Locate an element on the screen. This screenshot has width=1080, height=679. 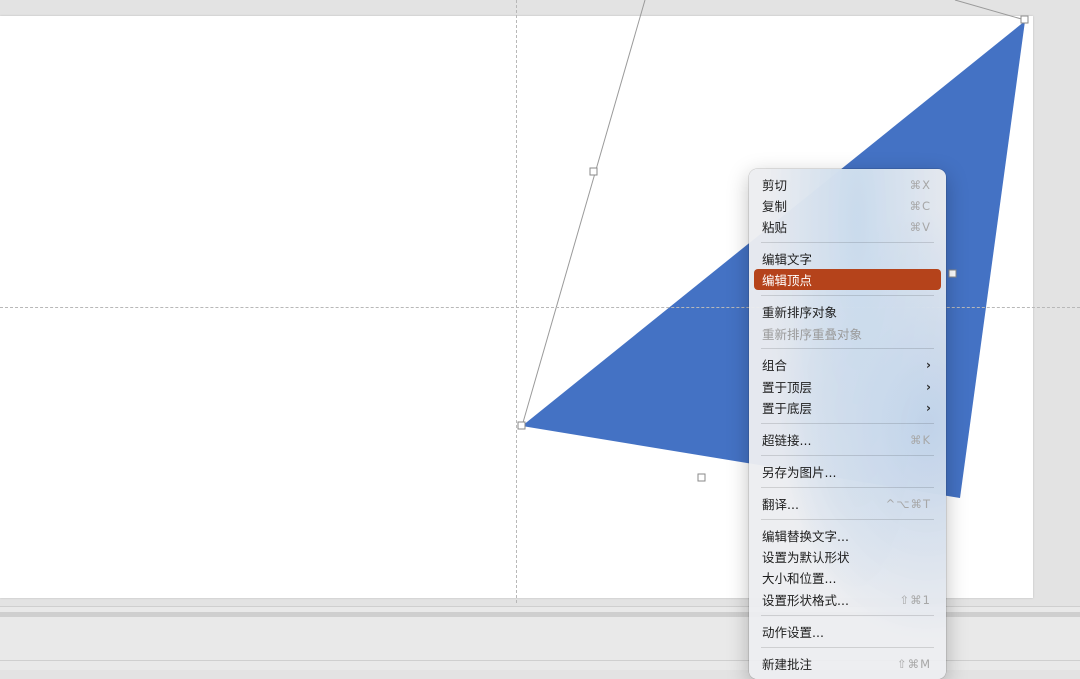
menu-item-edit-text: 编辑文字 is located at coordinates (847, 258).